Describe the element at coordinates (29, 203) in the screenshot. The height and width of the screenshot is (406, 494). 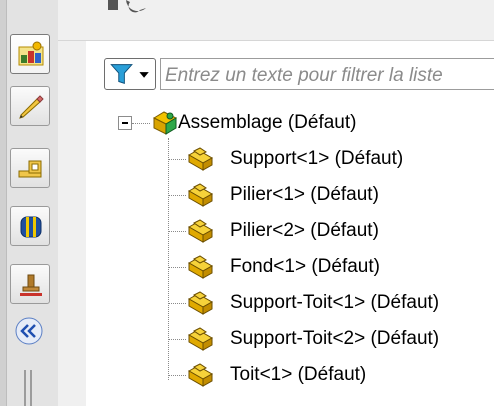
I see `left-toolbar` at that location.